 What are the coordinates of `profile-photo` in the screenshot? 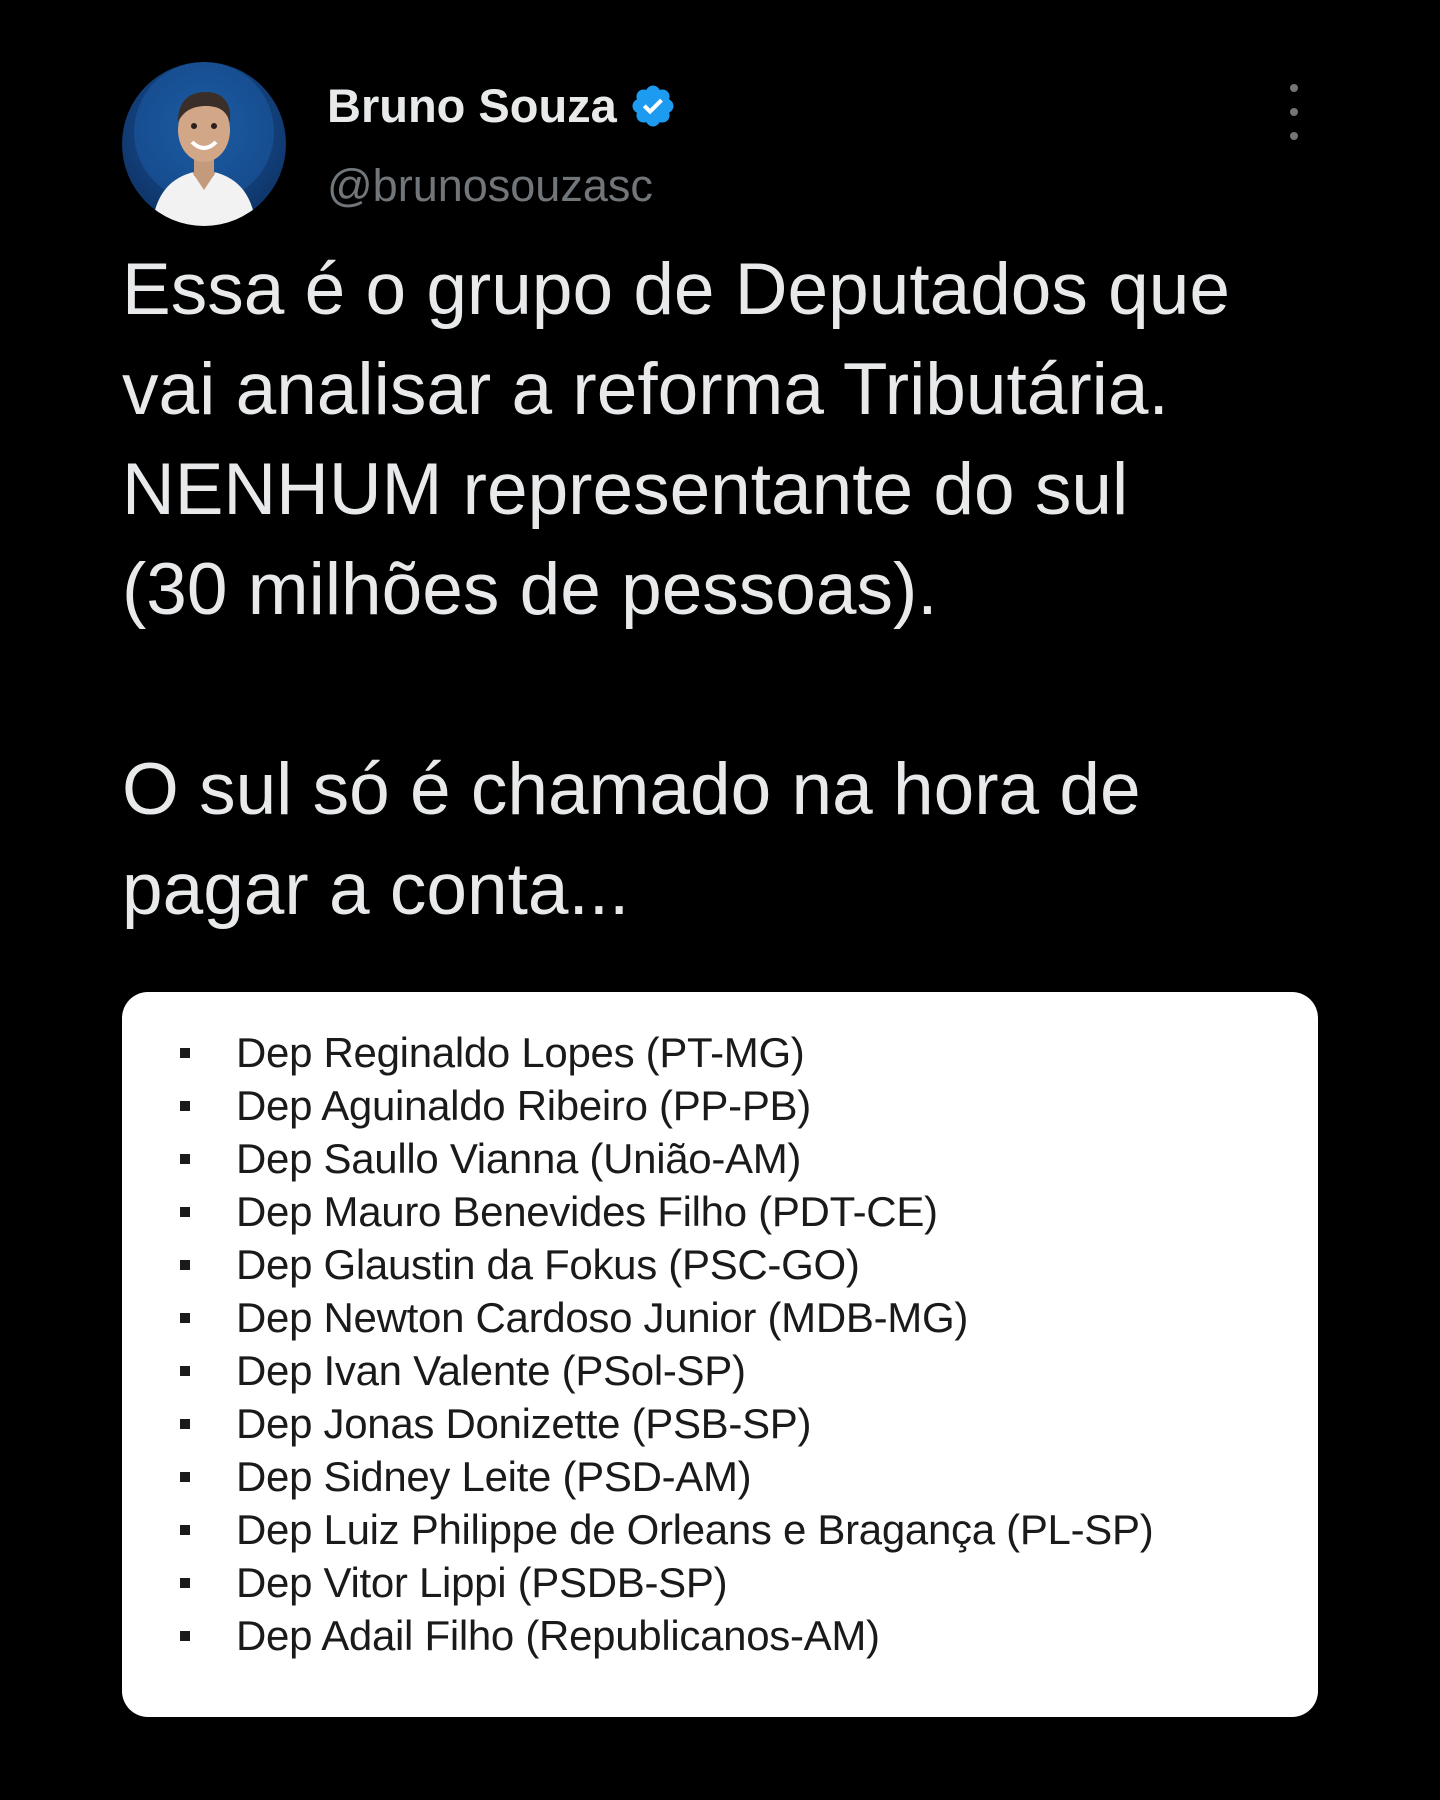 It's located at (204, 144).